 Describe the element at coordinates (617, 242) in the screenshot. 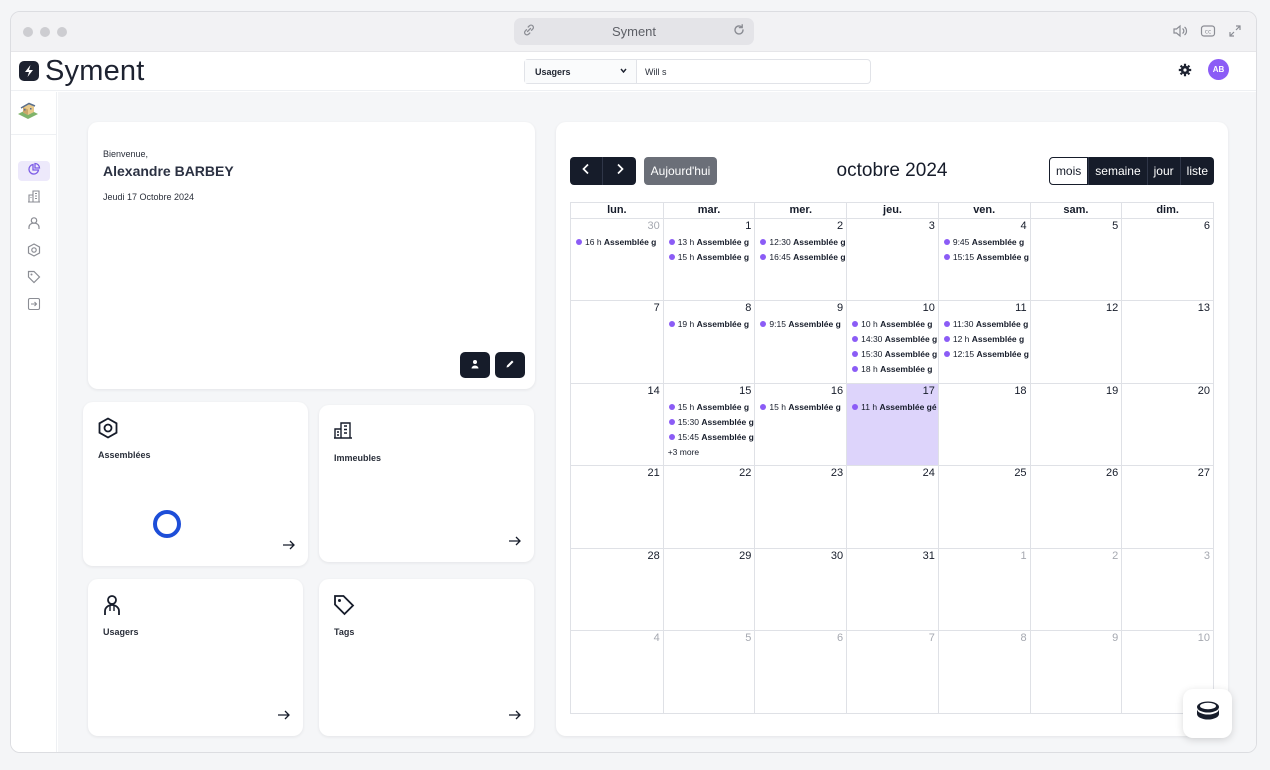

I see `calendar-event: 16 h Assemblée g` at that location.